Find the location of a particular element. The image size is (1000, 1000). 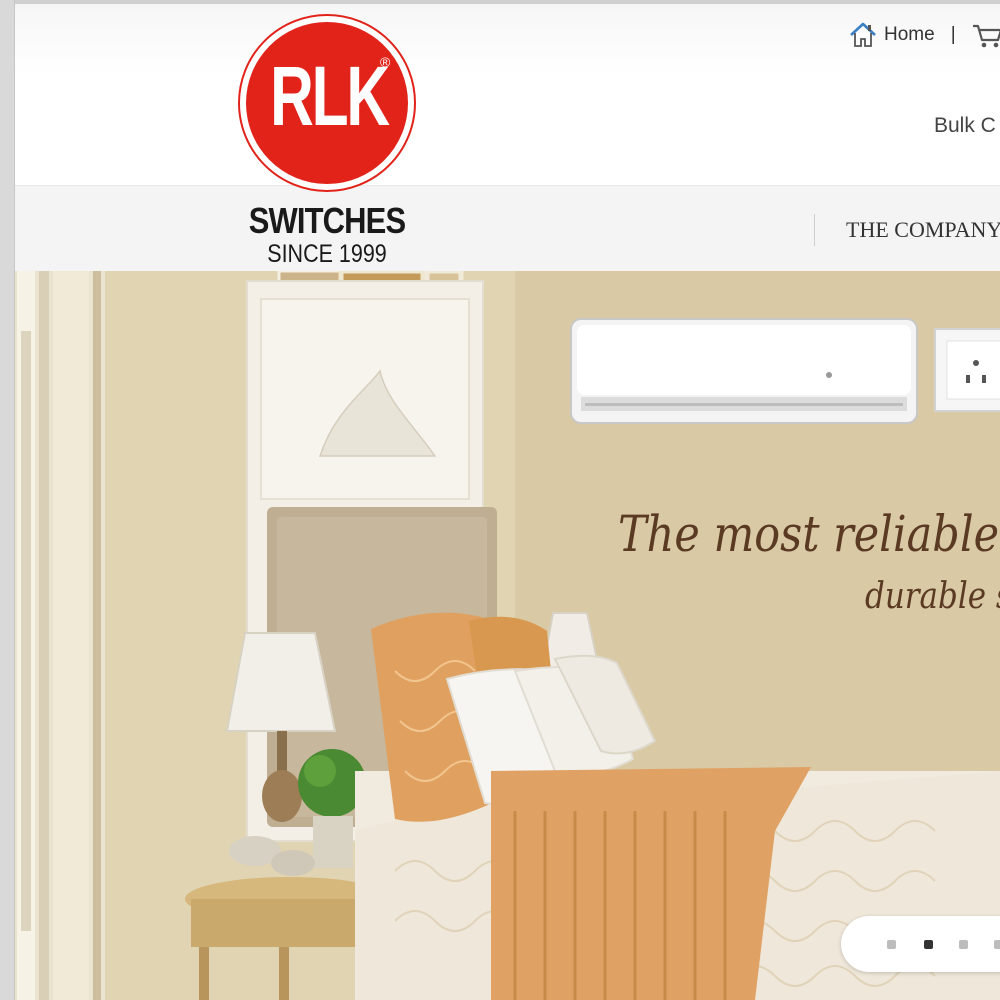

home-icon is located at coordinates (863, 35).